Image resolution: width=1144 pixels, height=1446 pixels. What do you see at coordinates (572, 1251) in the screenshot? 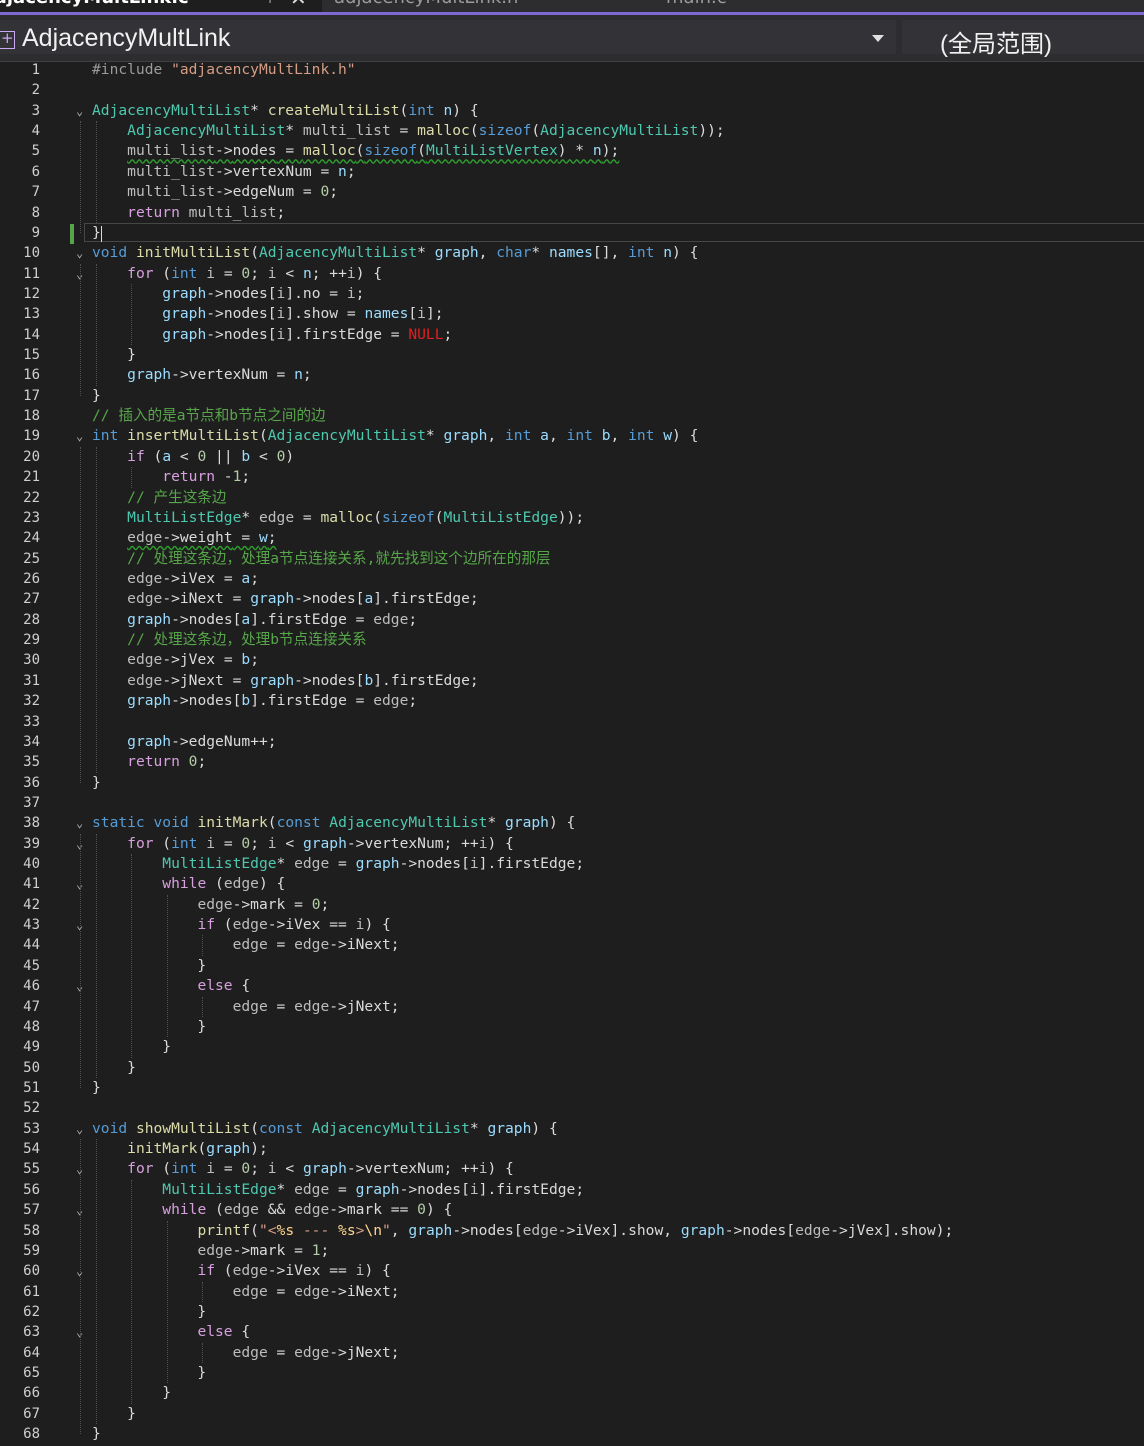
I see `code-line: 59 edge->mark = 1;` at bounding box center [572, 1251].